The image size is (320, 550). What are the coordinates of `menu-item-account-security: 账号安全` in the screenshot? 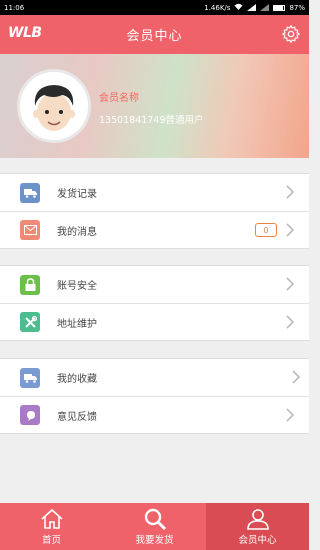 It's located at (154, 284).